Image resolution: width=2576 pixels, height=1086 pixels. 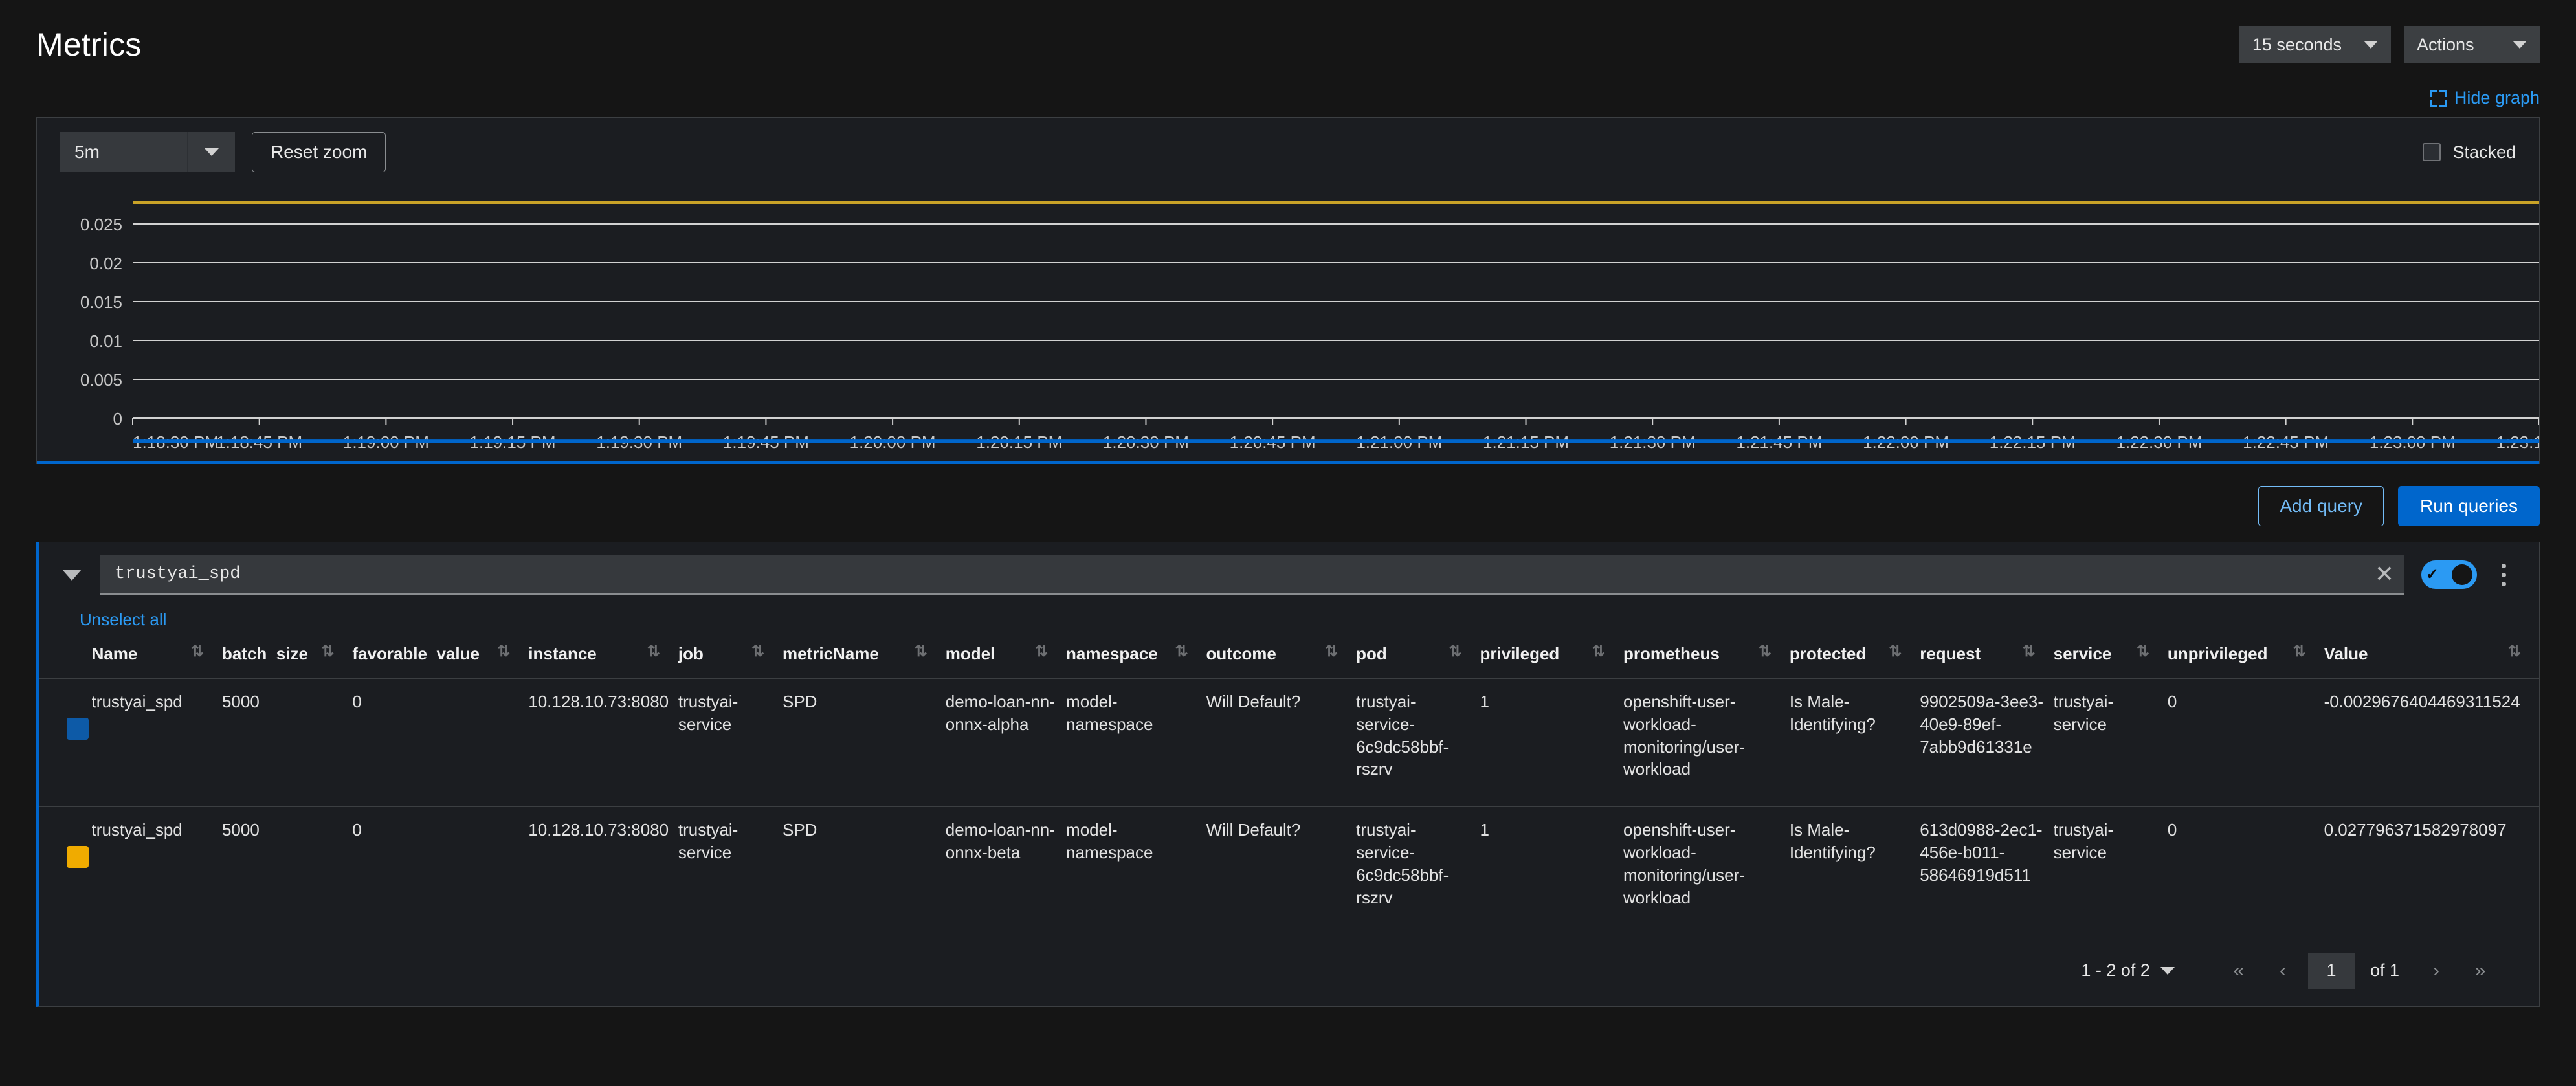 What do you see at coordinates (1288, 35) in the screenshot?
I see `page-header: Metrics 15 seconds Actions` at bounding box center [1288, 35].